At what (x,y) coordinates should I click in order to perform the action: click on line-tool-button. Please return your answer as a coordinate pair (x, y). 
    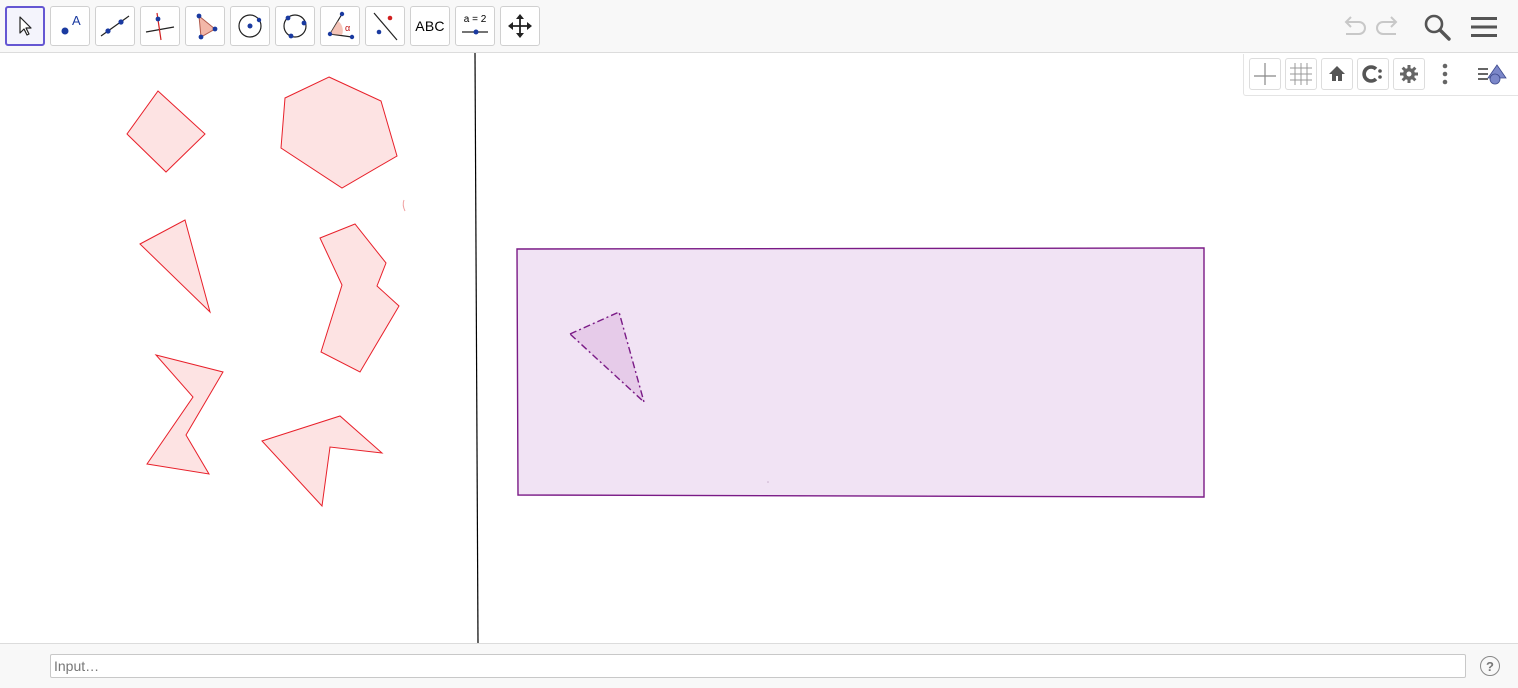
    Looking at the image, I should click on (115, 26).